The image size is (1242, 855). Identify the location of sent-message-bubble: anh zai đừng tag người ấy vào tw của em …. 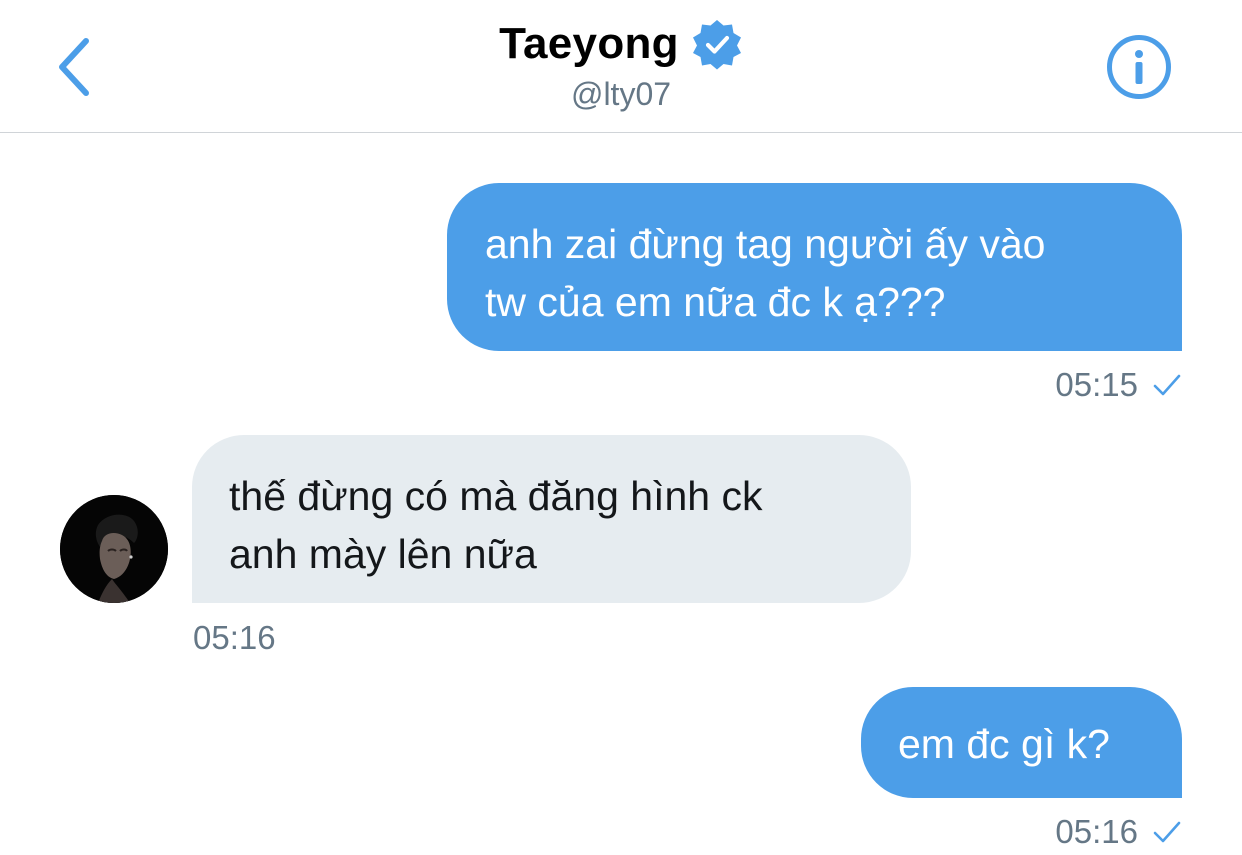
(814, 267).